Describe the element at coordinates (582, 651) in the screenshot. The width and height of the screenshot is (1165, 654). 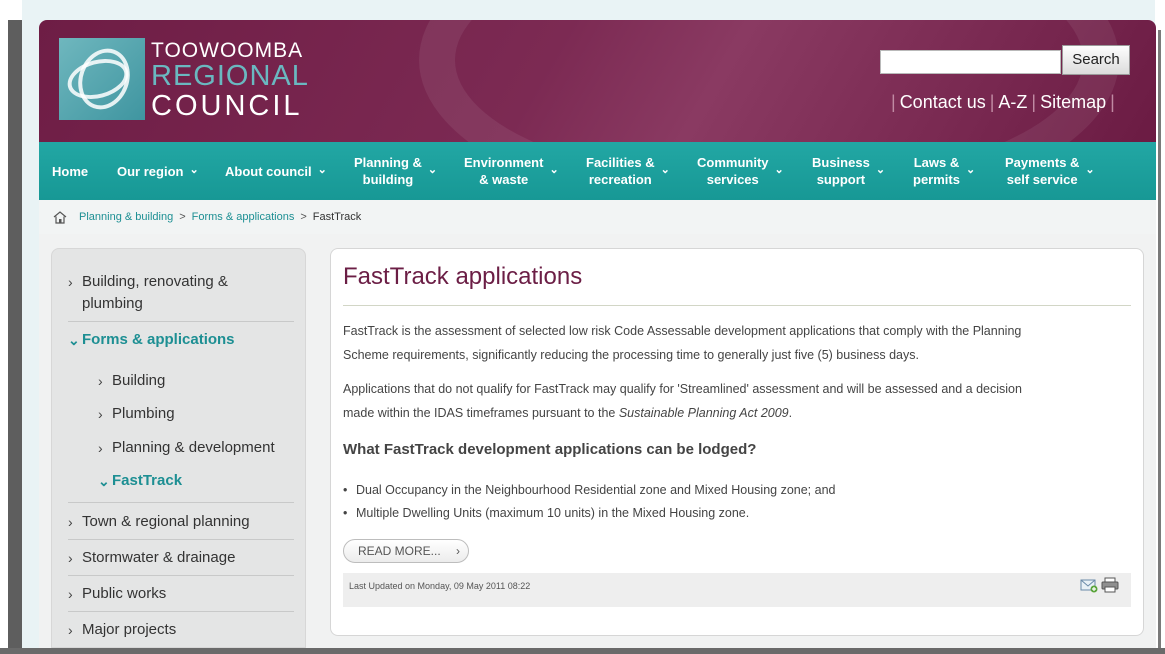
I see `window-frame-bottom` at that location.